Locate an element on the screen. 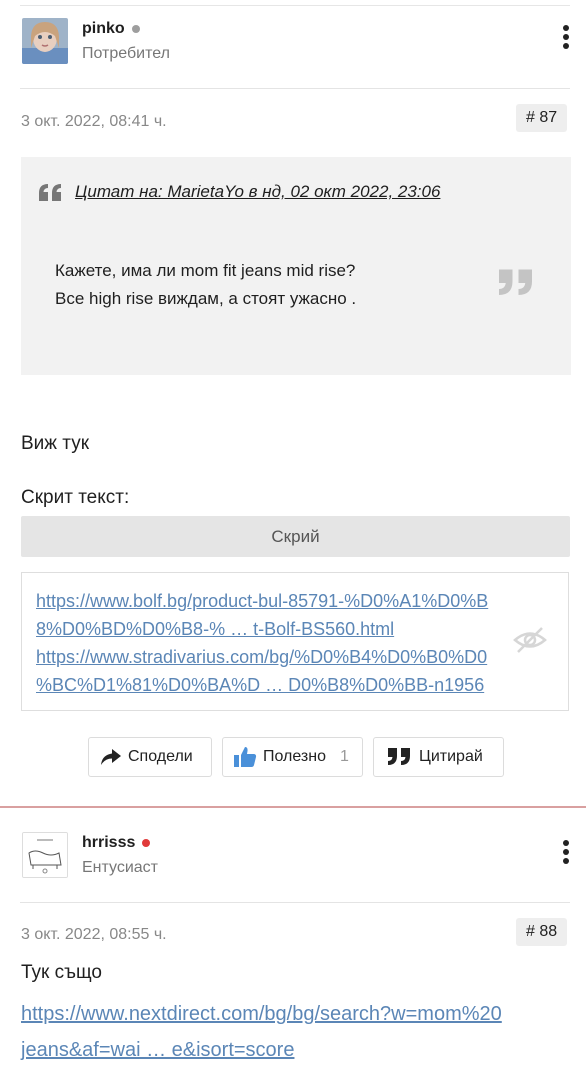  quote-line-1: Кажете, има ли mom fit jeans mid rise? is located at coordinates (205, 270).